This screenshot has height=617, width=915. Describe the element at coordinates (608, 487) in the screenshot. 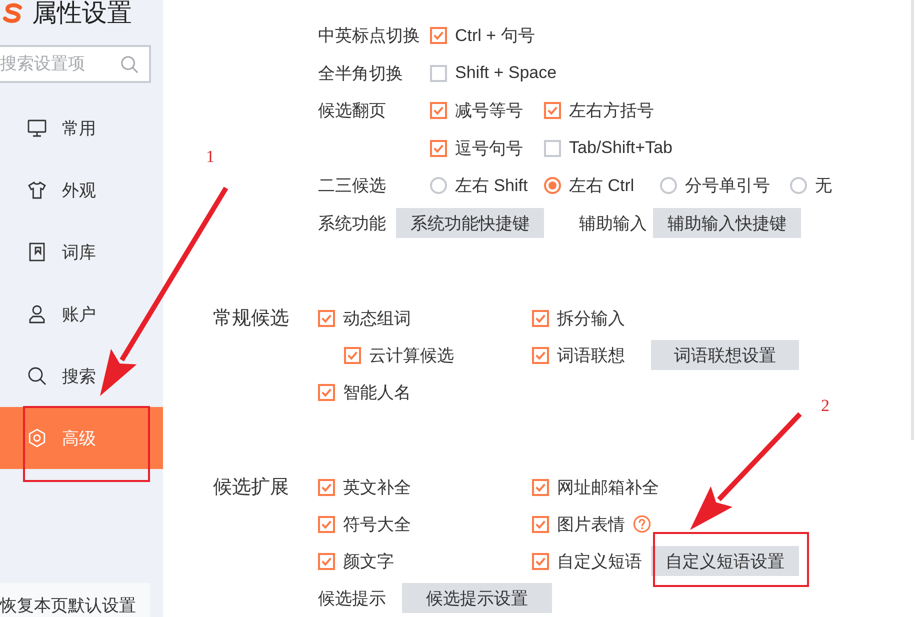

I see `checkbox-label: 网址邮箱补全` at that location.